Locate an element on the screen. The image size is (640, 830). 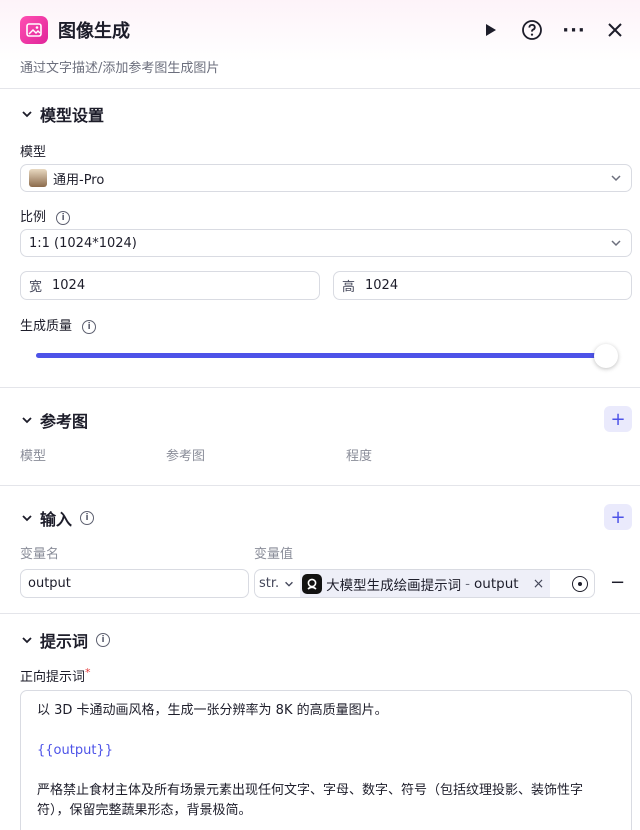
help-icon is located at coordinates (532, 30).